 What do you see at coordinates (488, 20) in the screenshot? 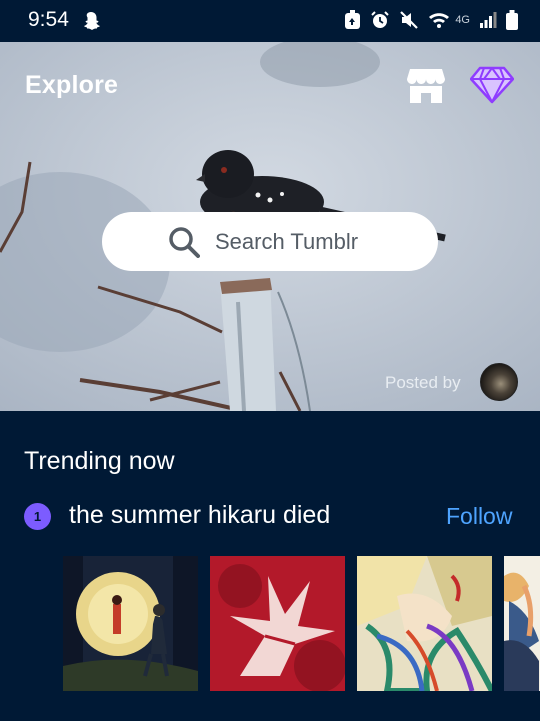
I see `signal-icon` at bounding box center [488, 20].